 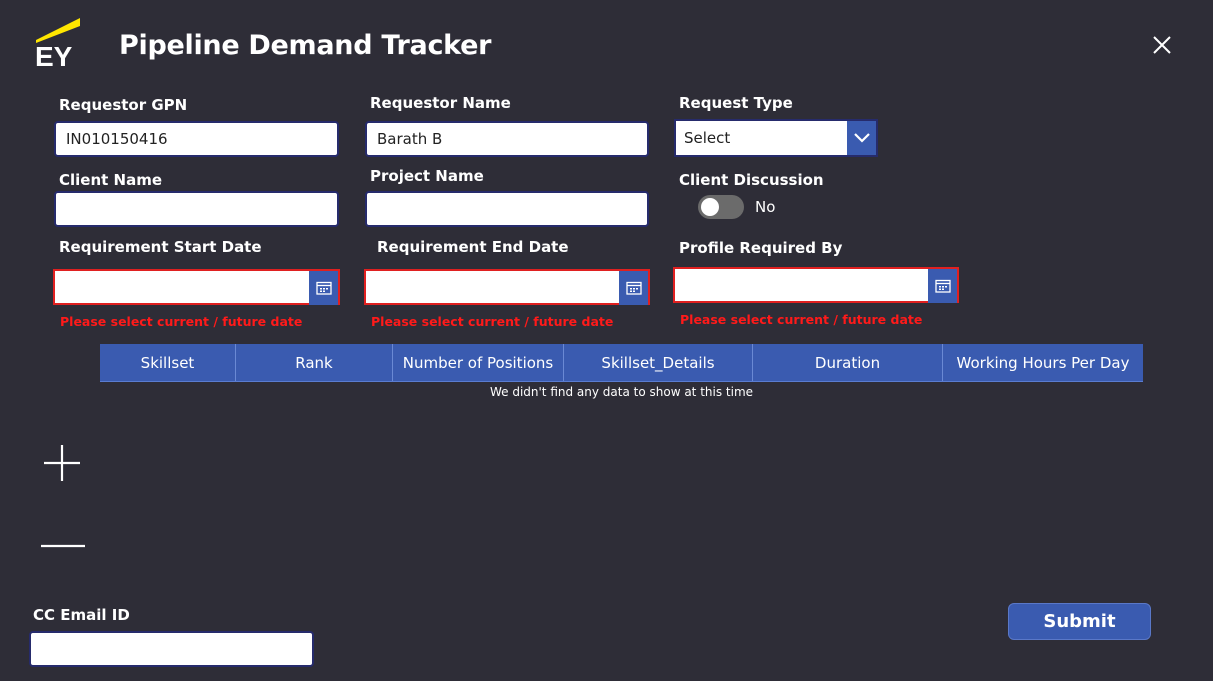 I want to click on req-start-date-label: Requirement Start Date, so click(x=160, y=247).